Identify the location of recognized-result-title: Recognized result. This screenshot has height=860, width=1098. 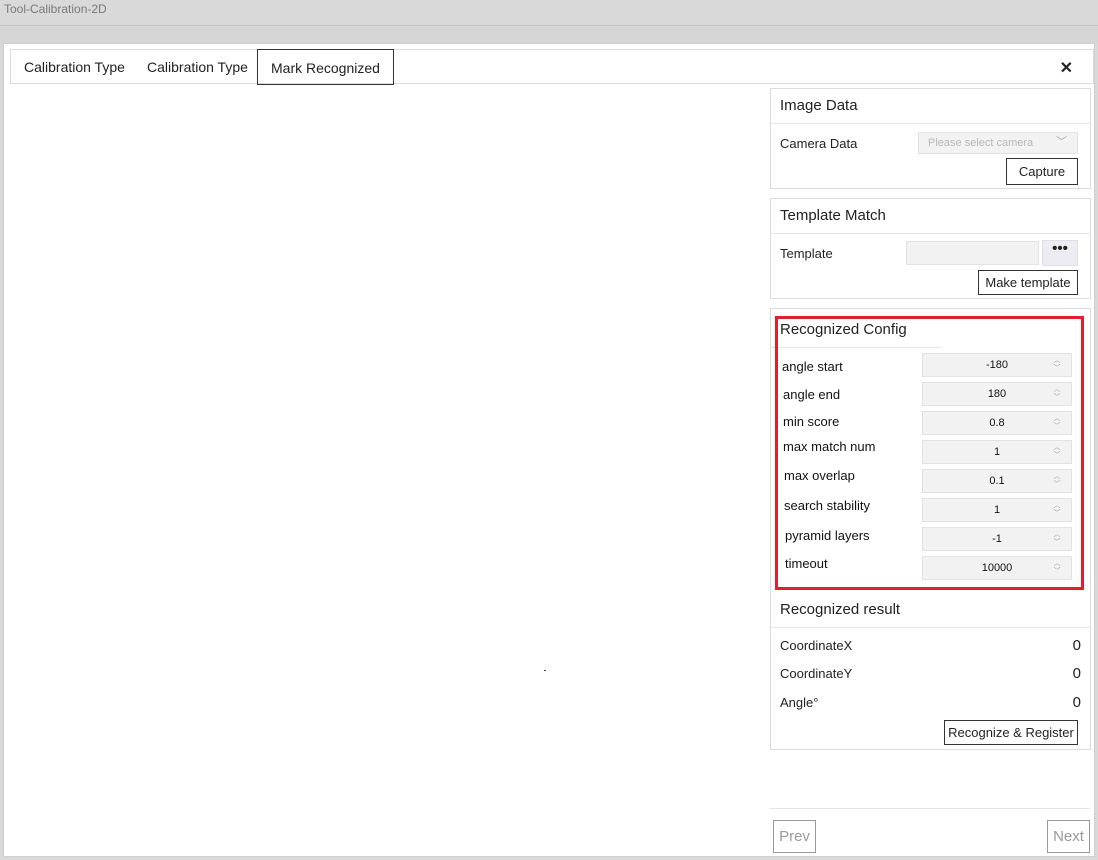
(930, 612).